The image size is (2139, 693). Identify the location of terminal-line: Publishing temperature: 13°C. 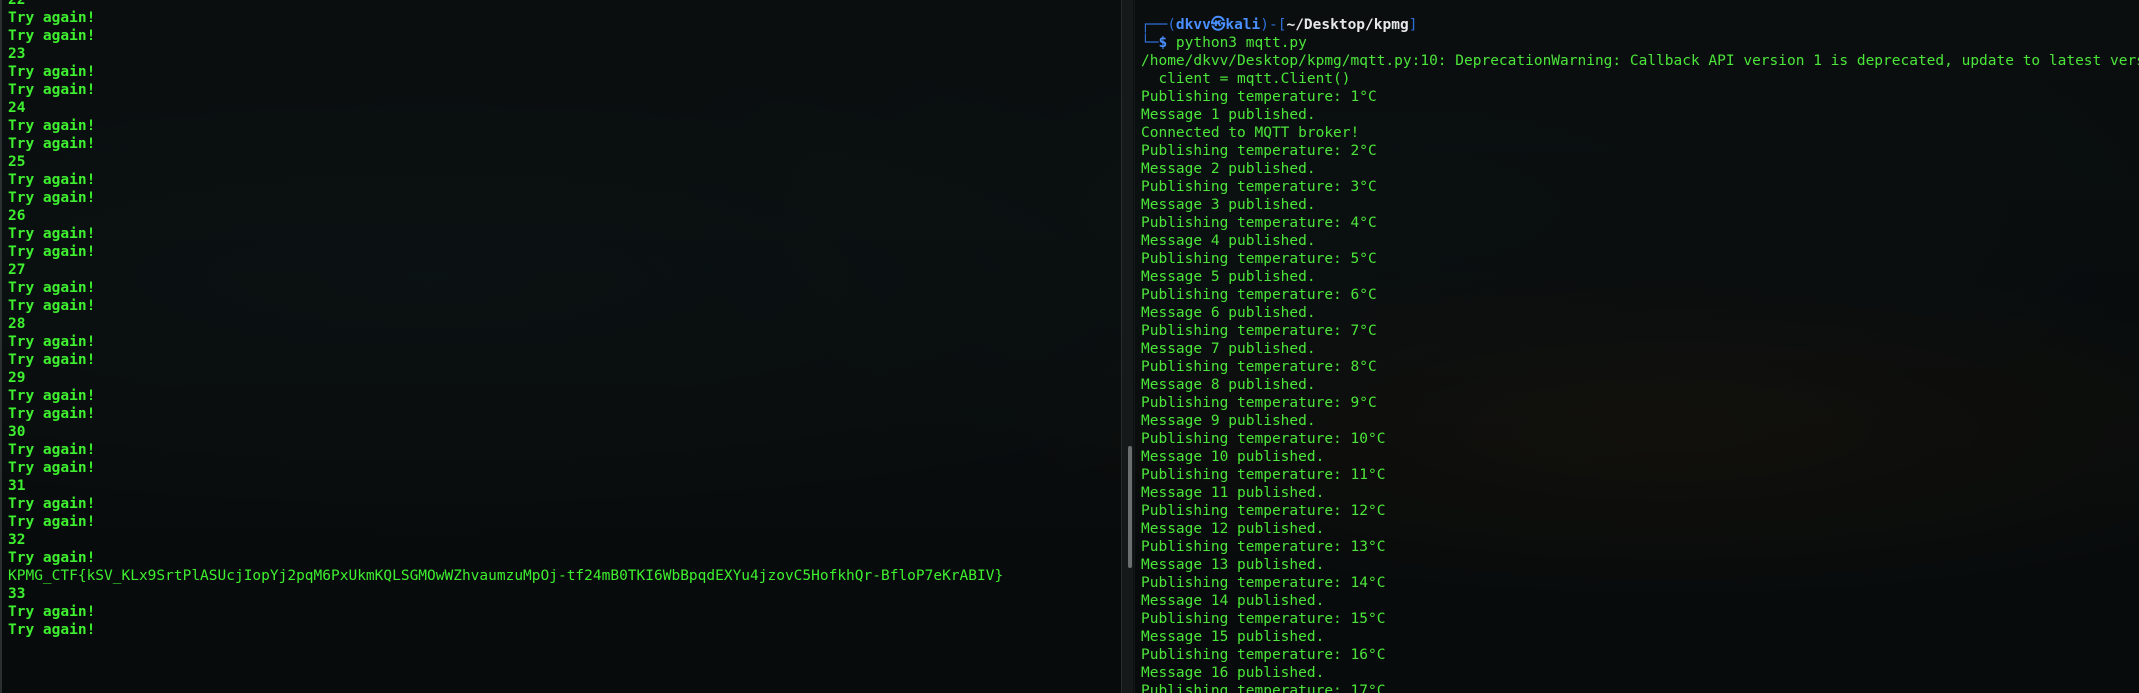
(1263, 547).